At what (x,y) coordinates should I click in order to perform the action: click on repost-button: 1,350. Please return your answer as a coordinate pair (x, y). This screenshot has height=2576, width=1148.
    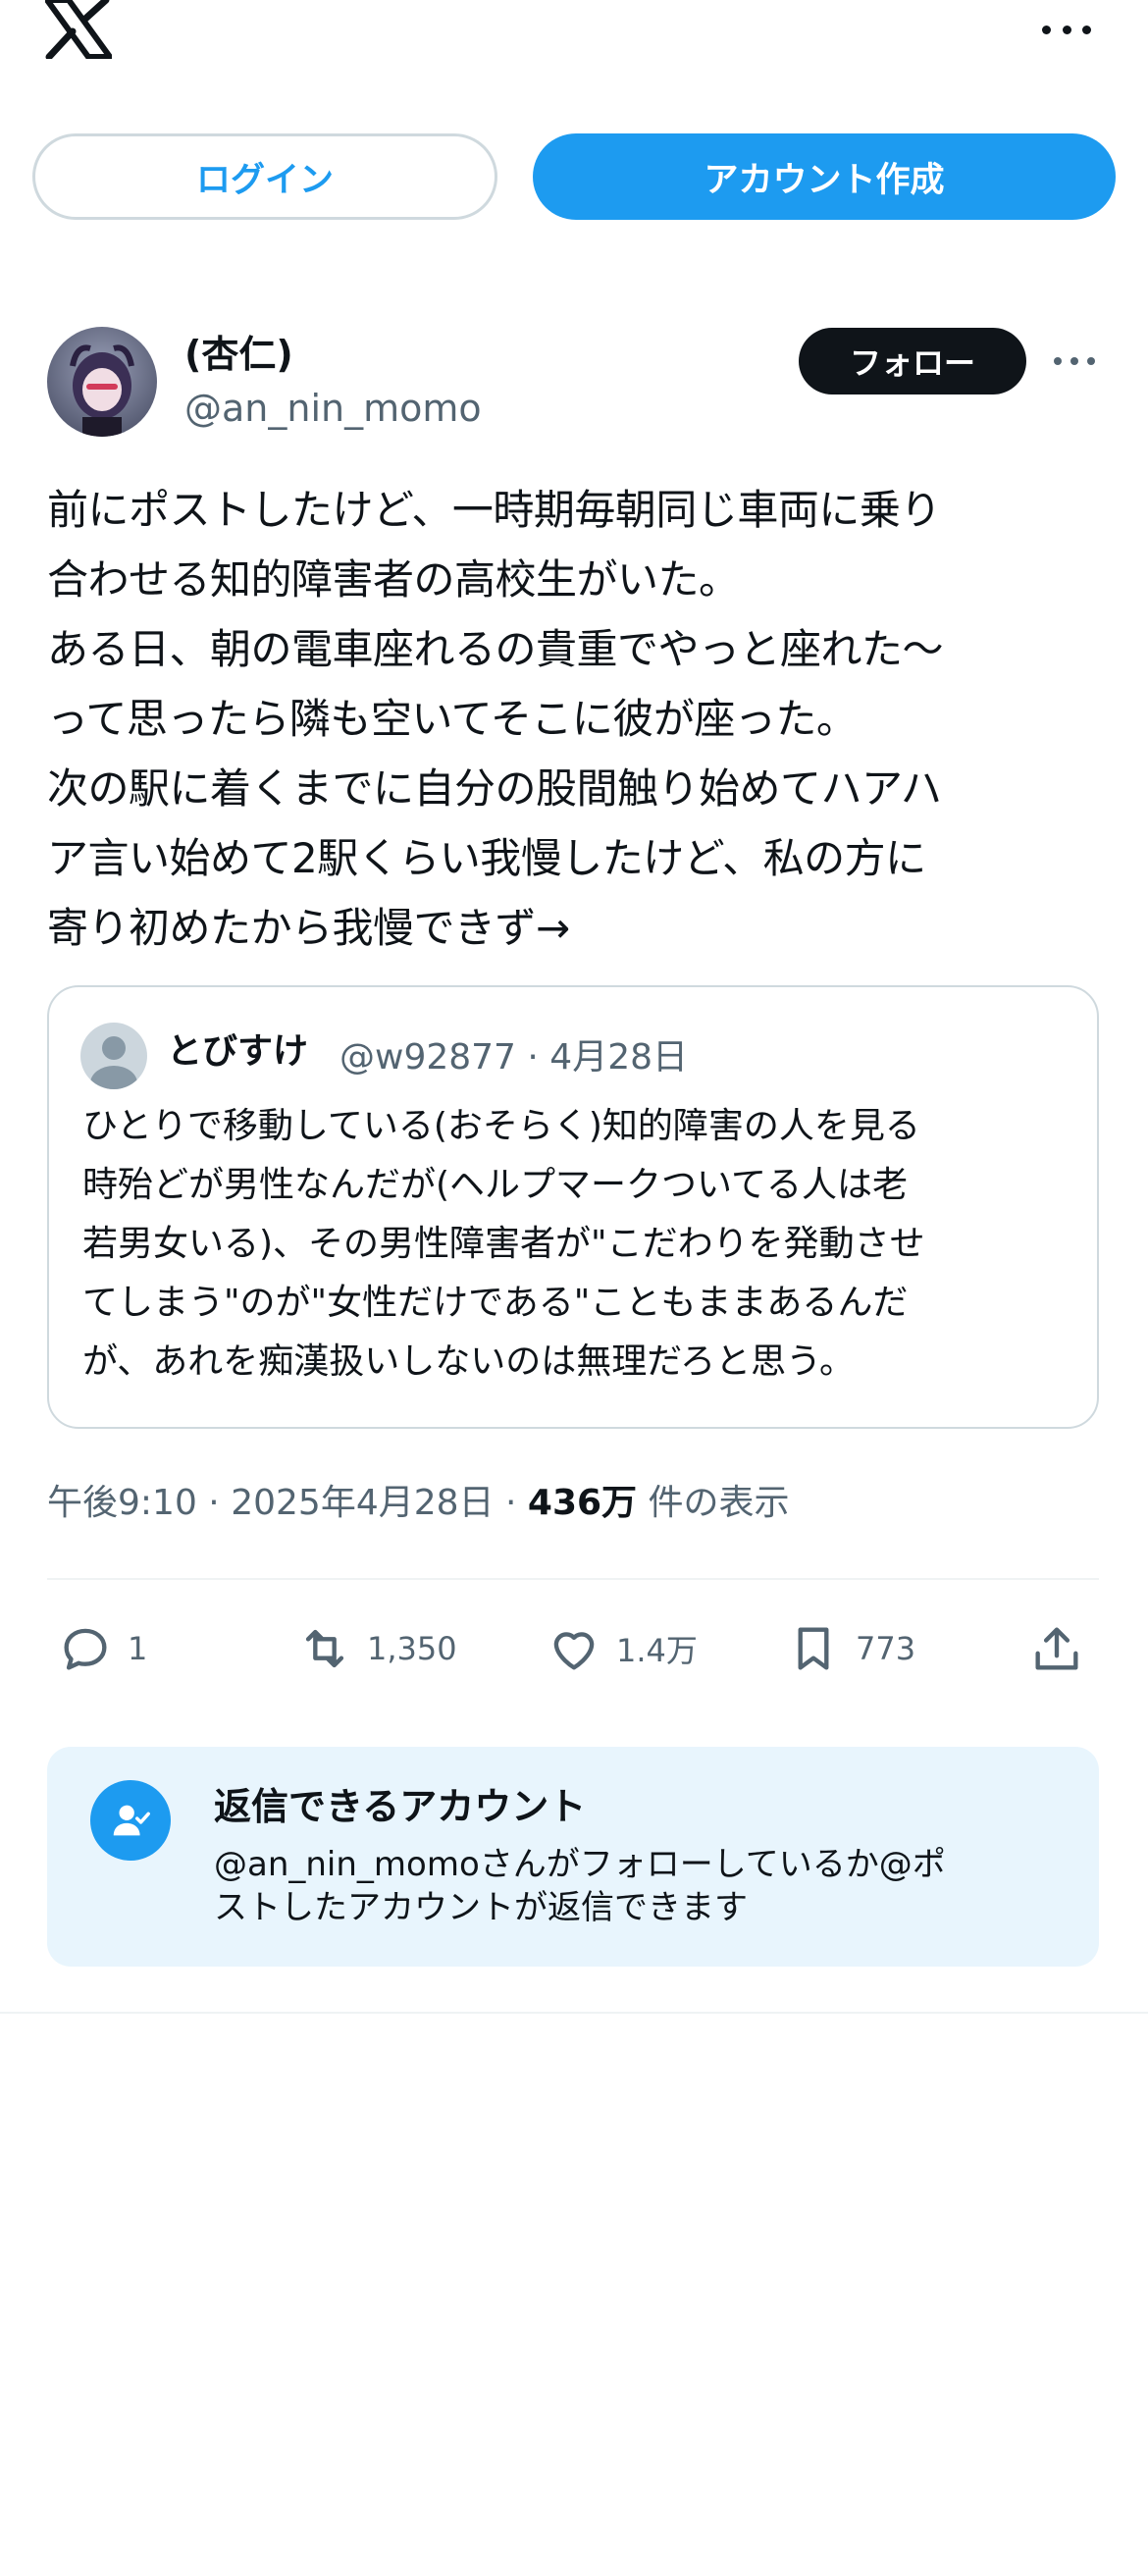
    Looking at the image, I should click on (376, 1648).